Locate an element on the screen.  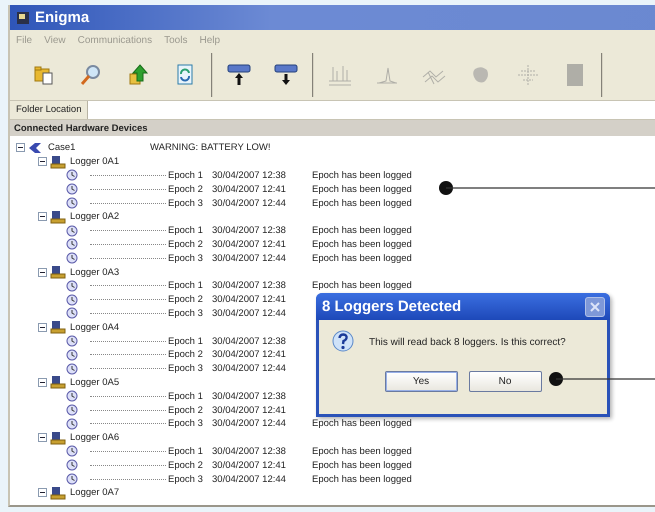
tree-item: Logger 0A3 is located at coordinates (116, 272).